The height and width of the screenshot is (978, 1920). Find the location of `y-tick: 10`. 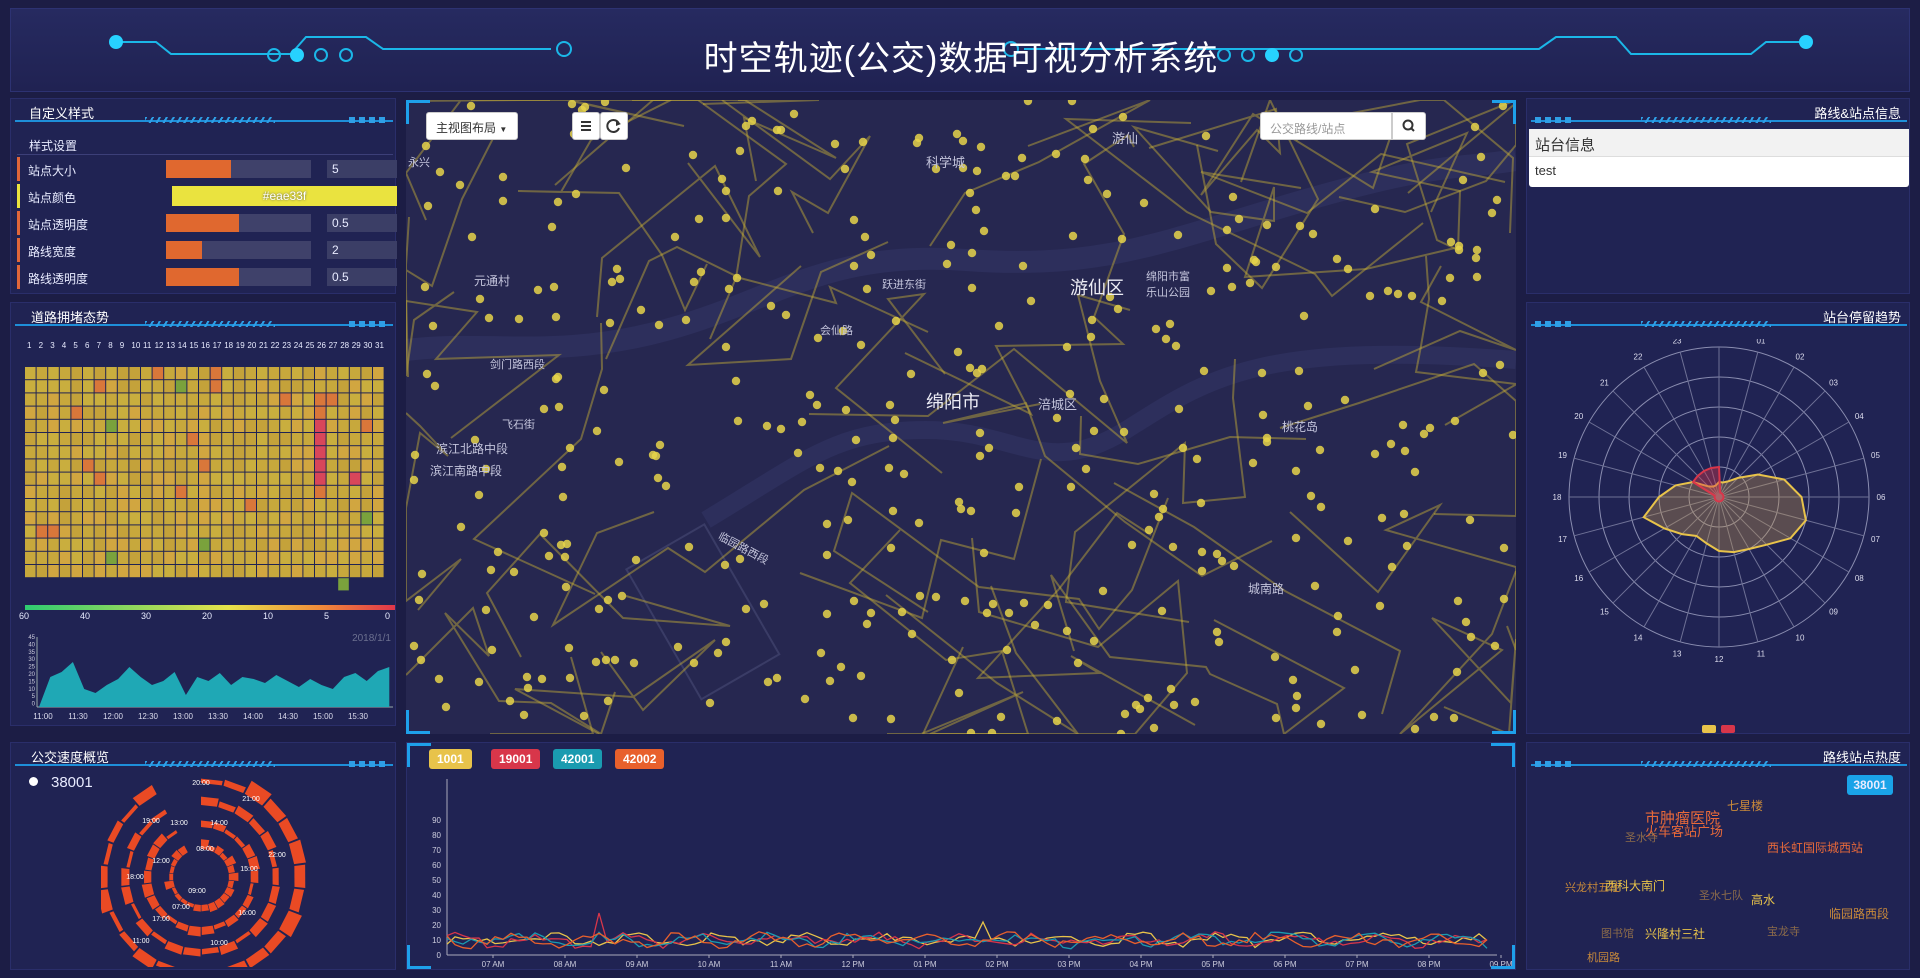

y-tick: 10 is located at coordinates (31, 690).